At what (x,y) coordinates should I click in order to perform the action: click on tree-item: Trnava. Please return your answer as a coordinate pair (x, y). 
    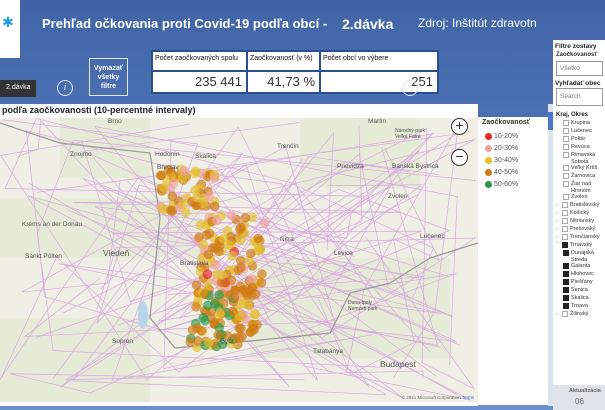
    Looking at the image, I should click on (579, 307).